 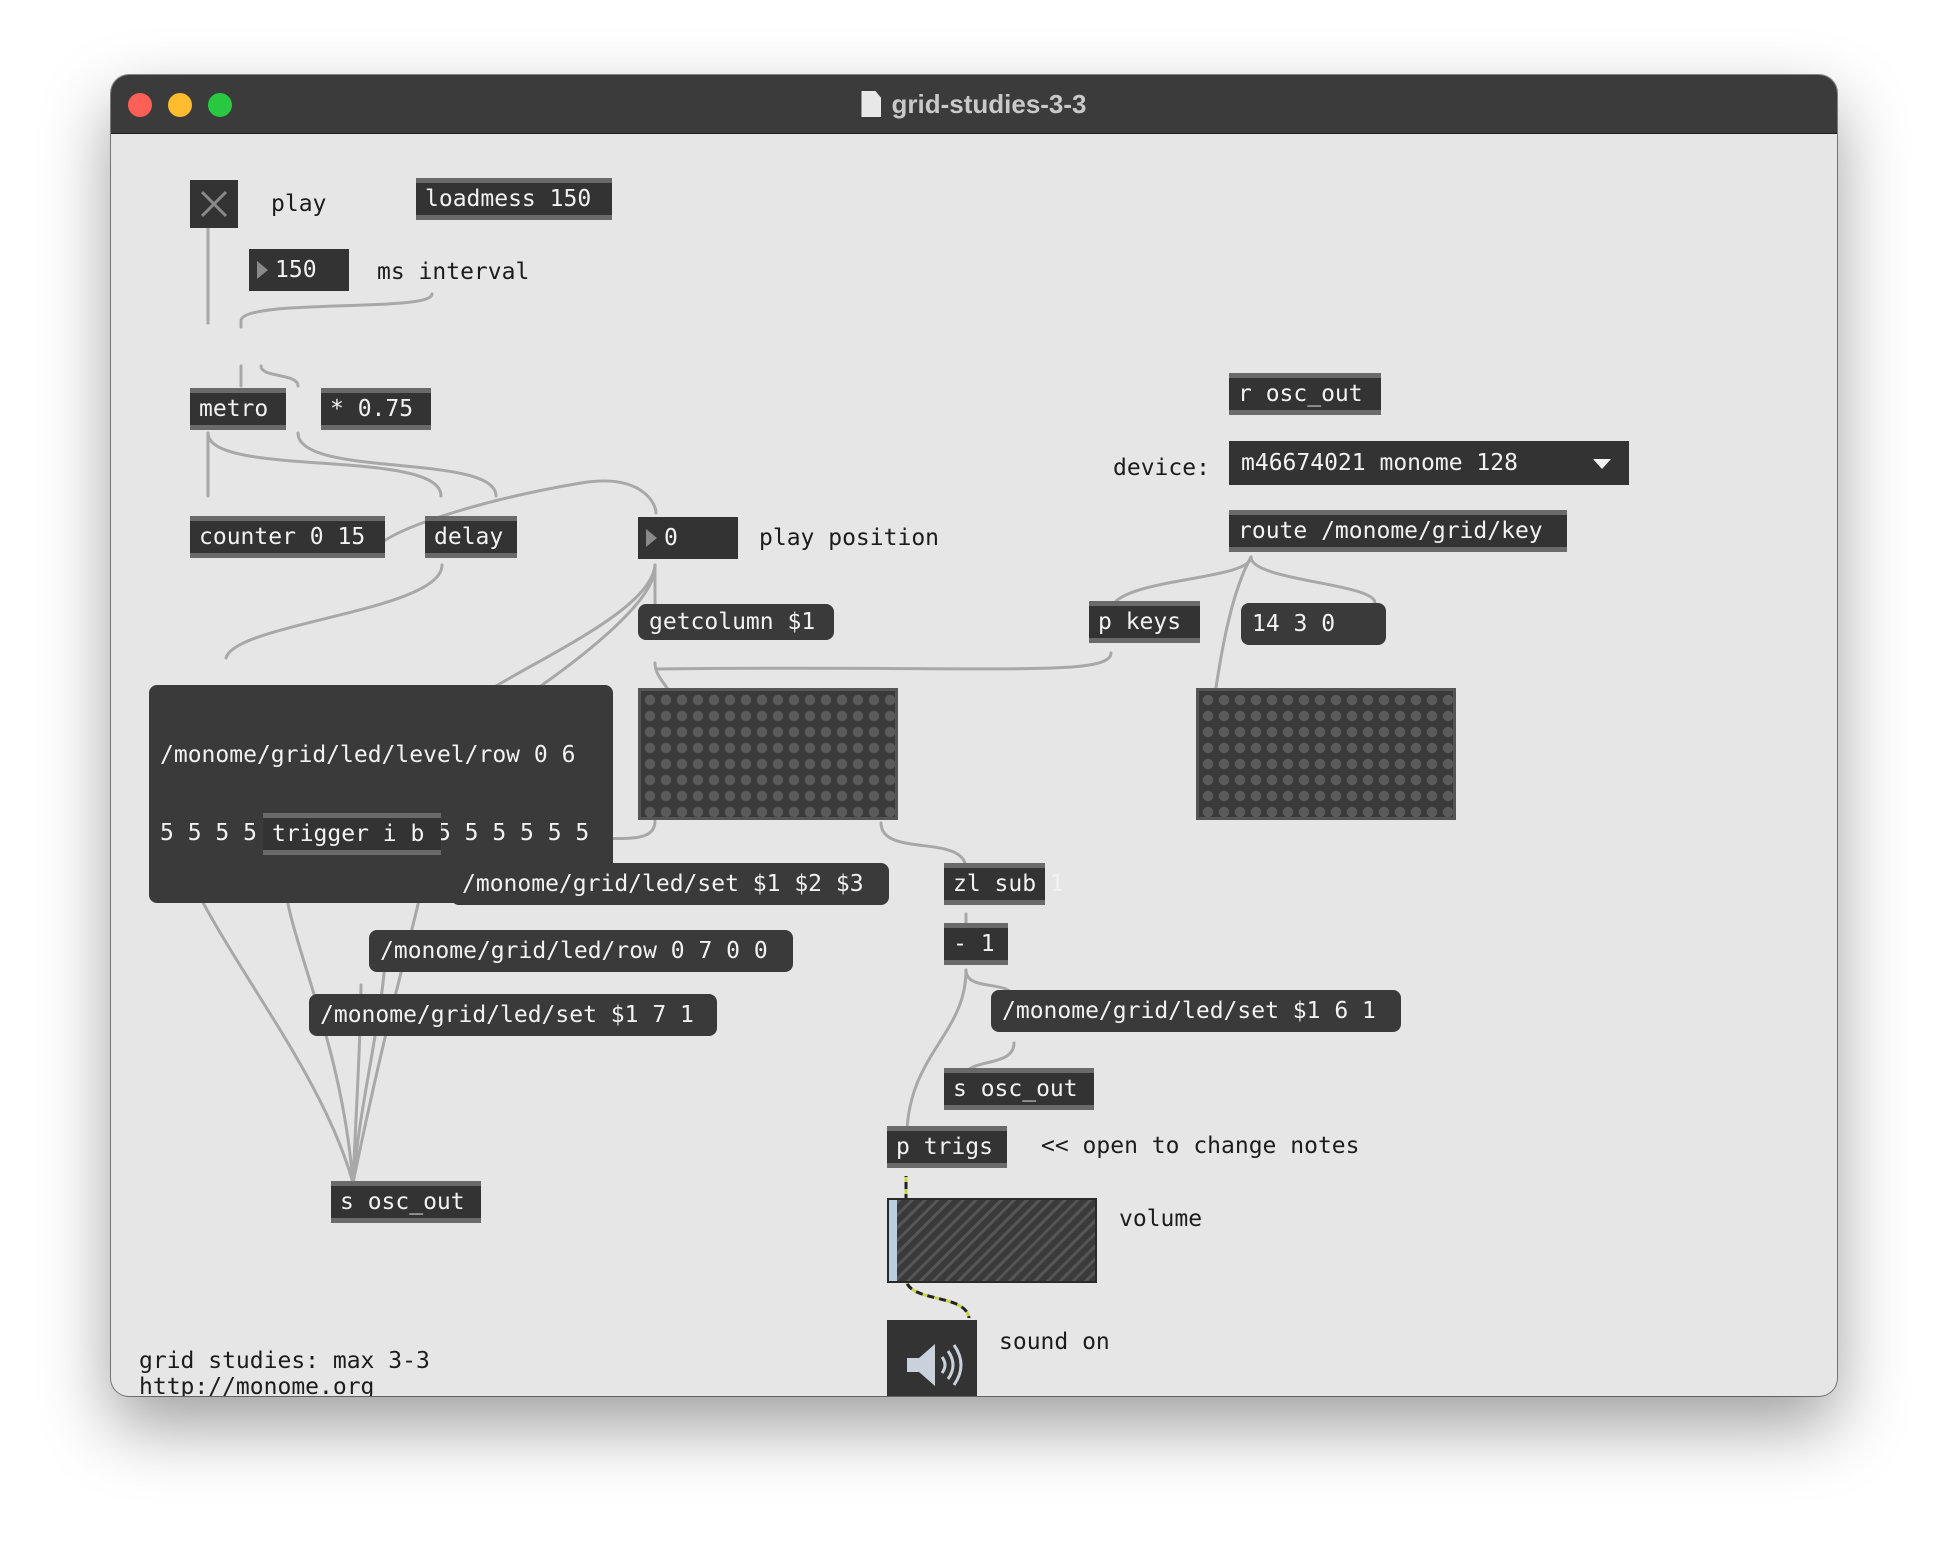 What do you see at coordinates (1602, 464) in the screenshot?
I see `chevron-down-icon` at bounding box center [1602, 464].